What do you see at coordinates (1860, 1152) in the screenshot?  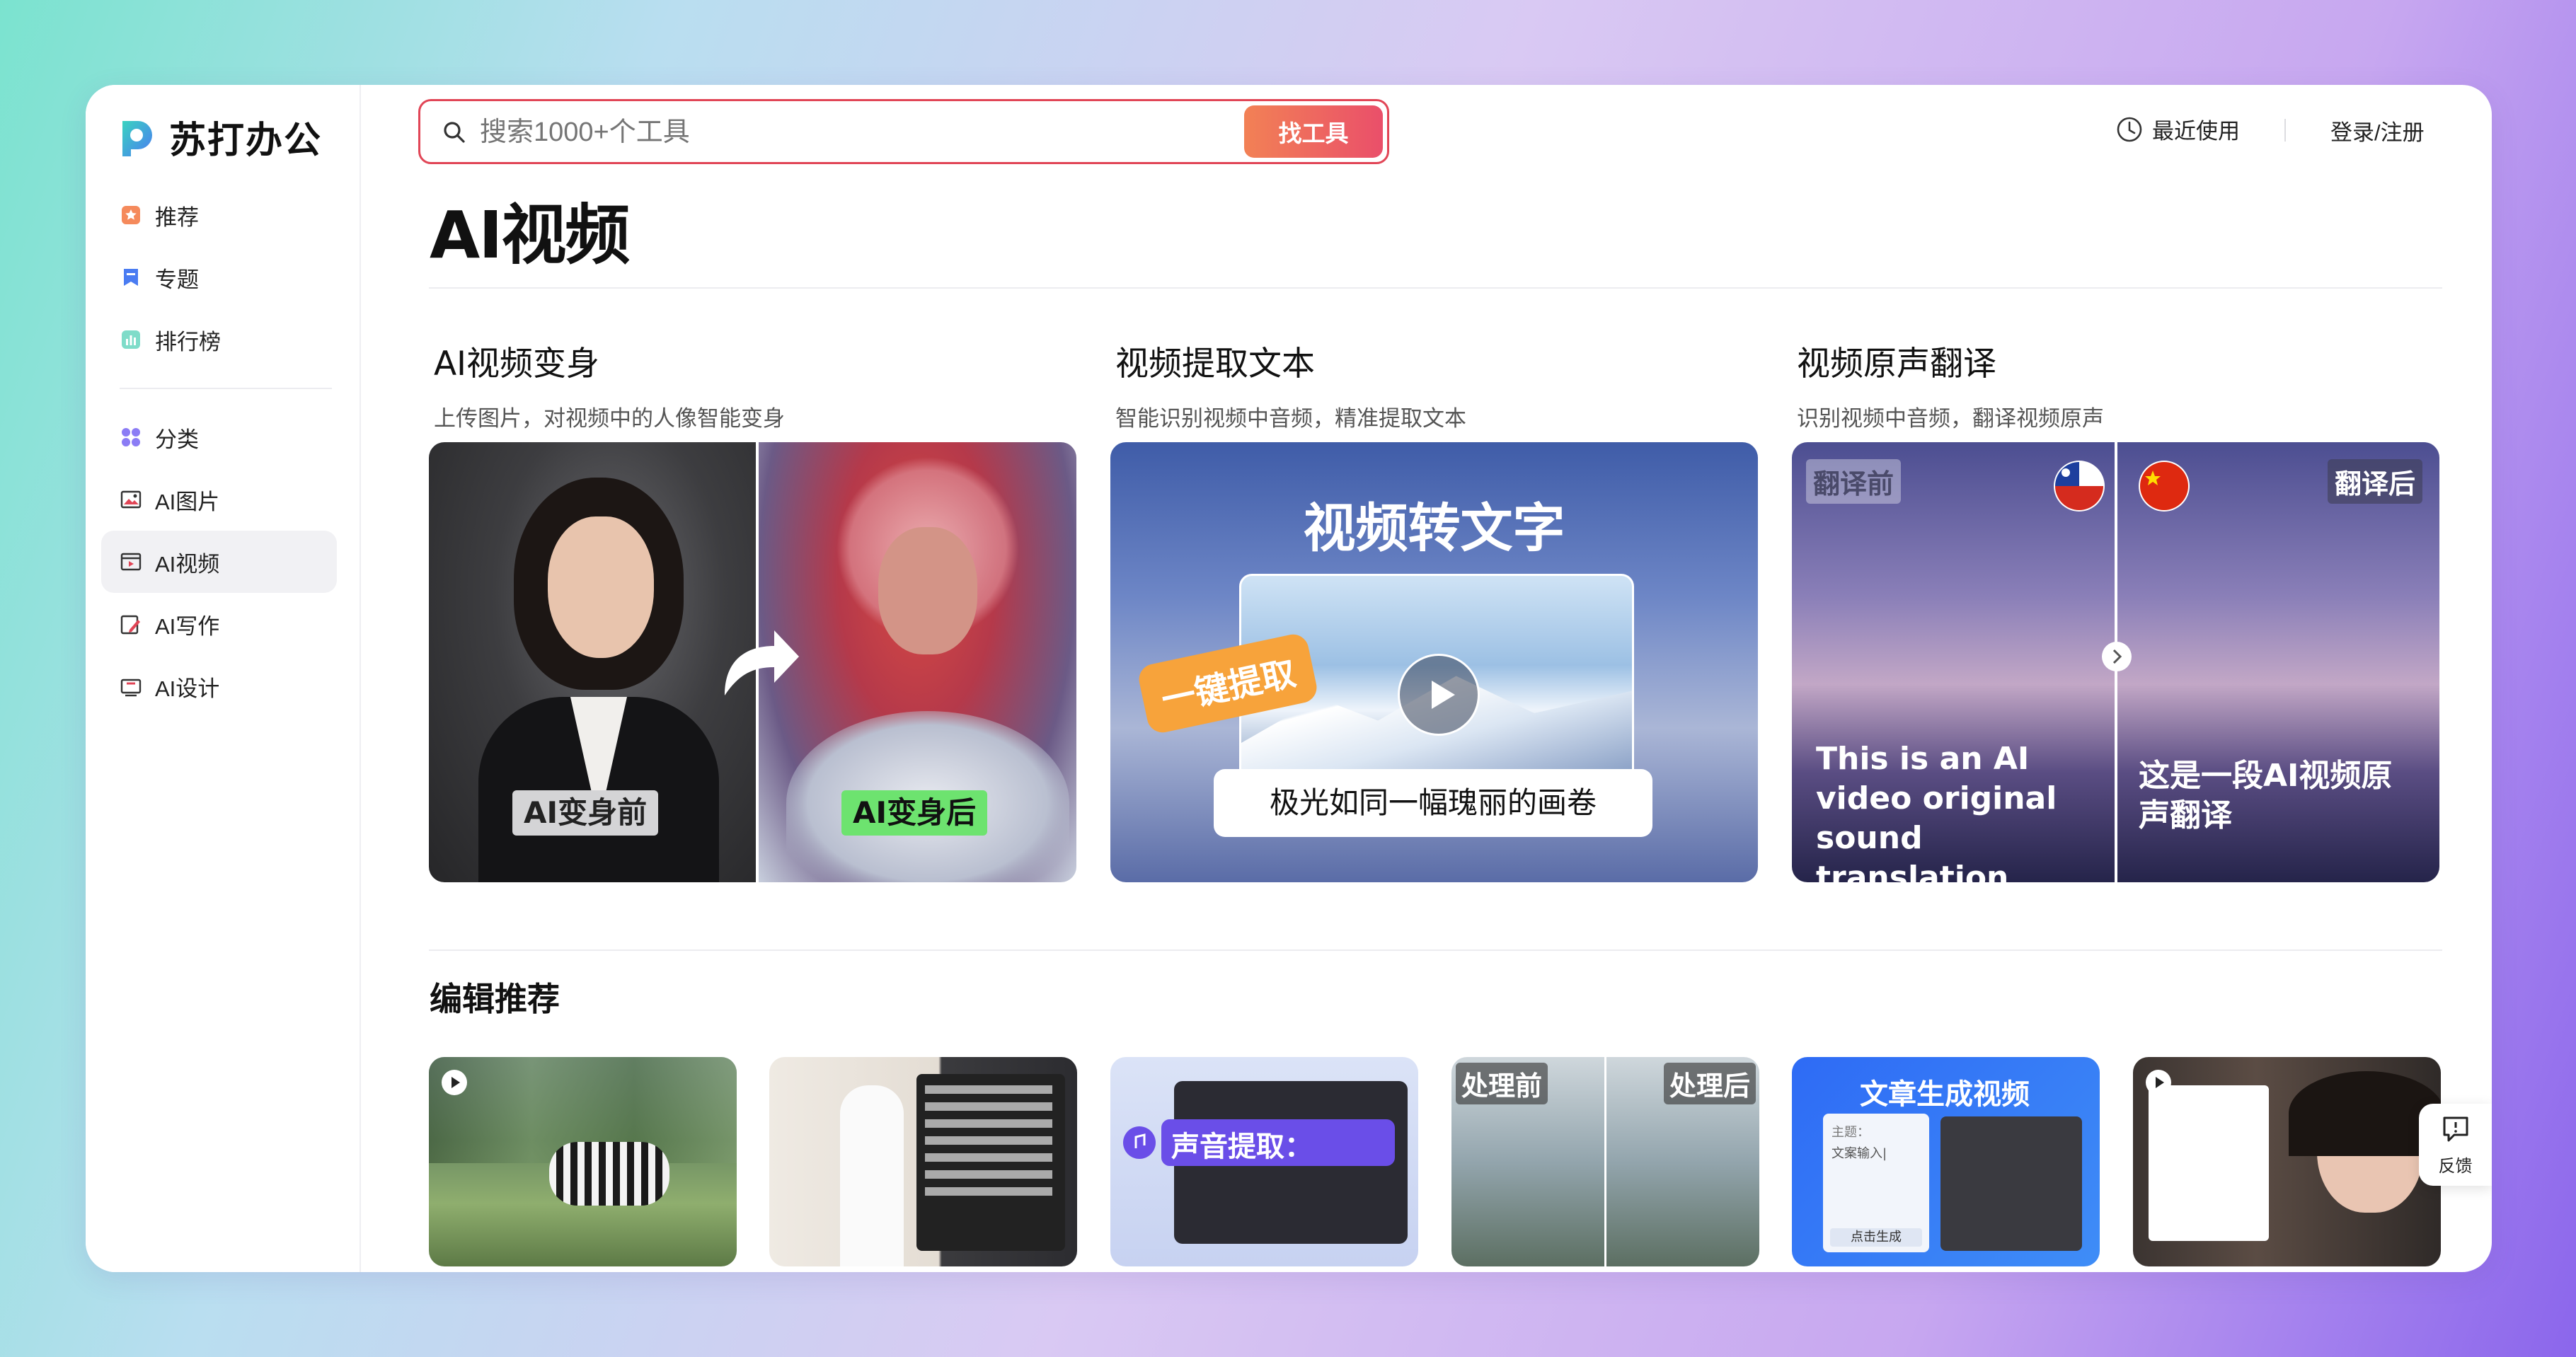 I see `content-input: 文案输入|` at bounding box center [1860, 1152].